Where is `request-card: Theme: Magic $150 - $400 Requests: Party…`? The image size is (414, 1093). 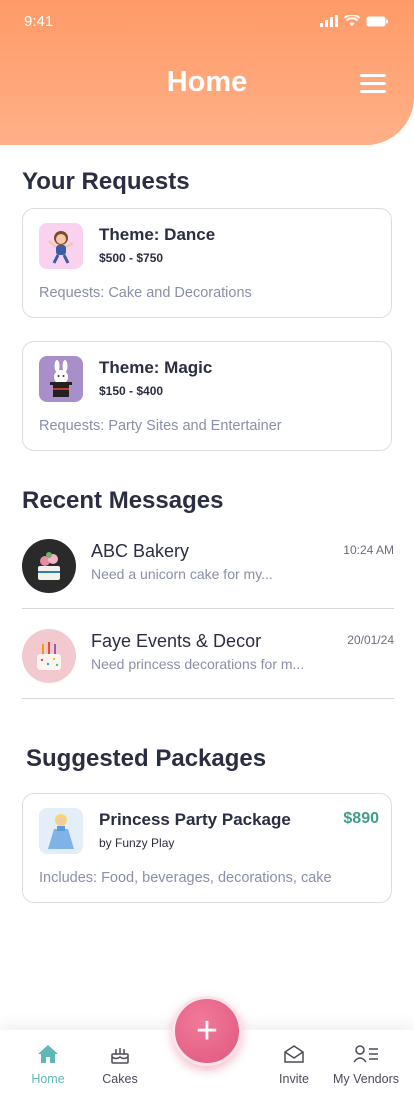
request-card: Theme: Magic $150 - $400 Requests: Party… is located at coordinates (207, 396).